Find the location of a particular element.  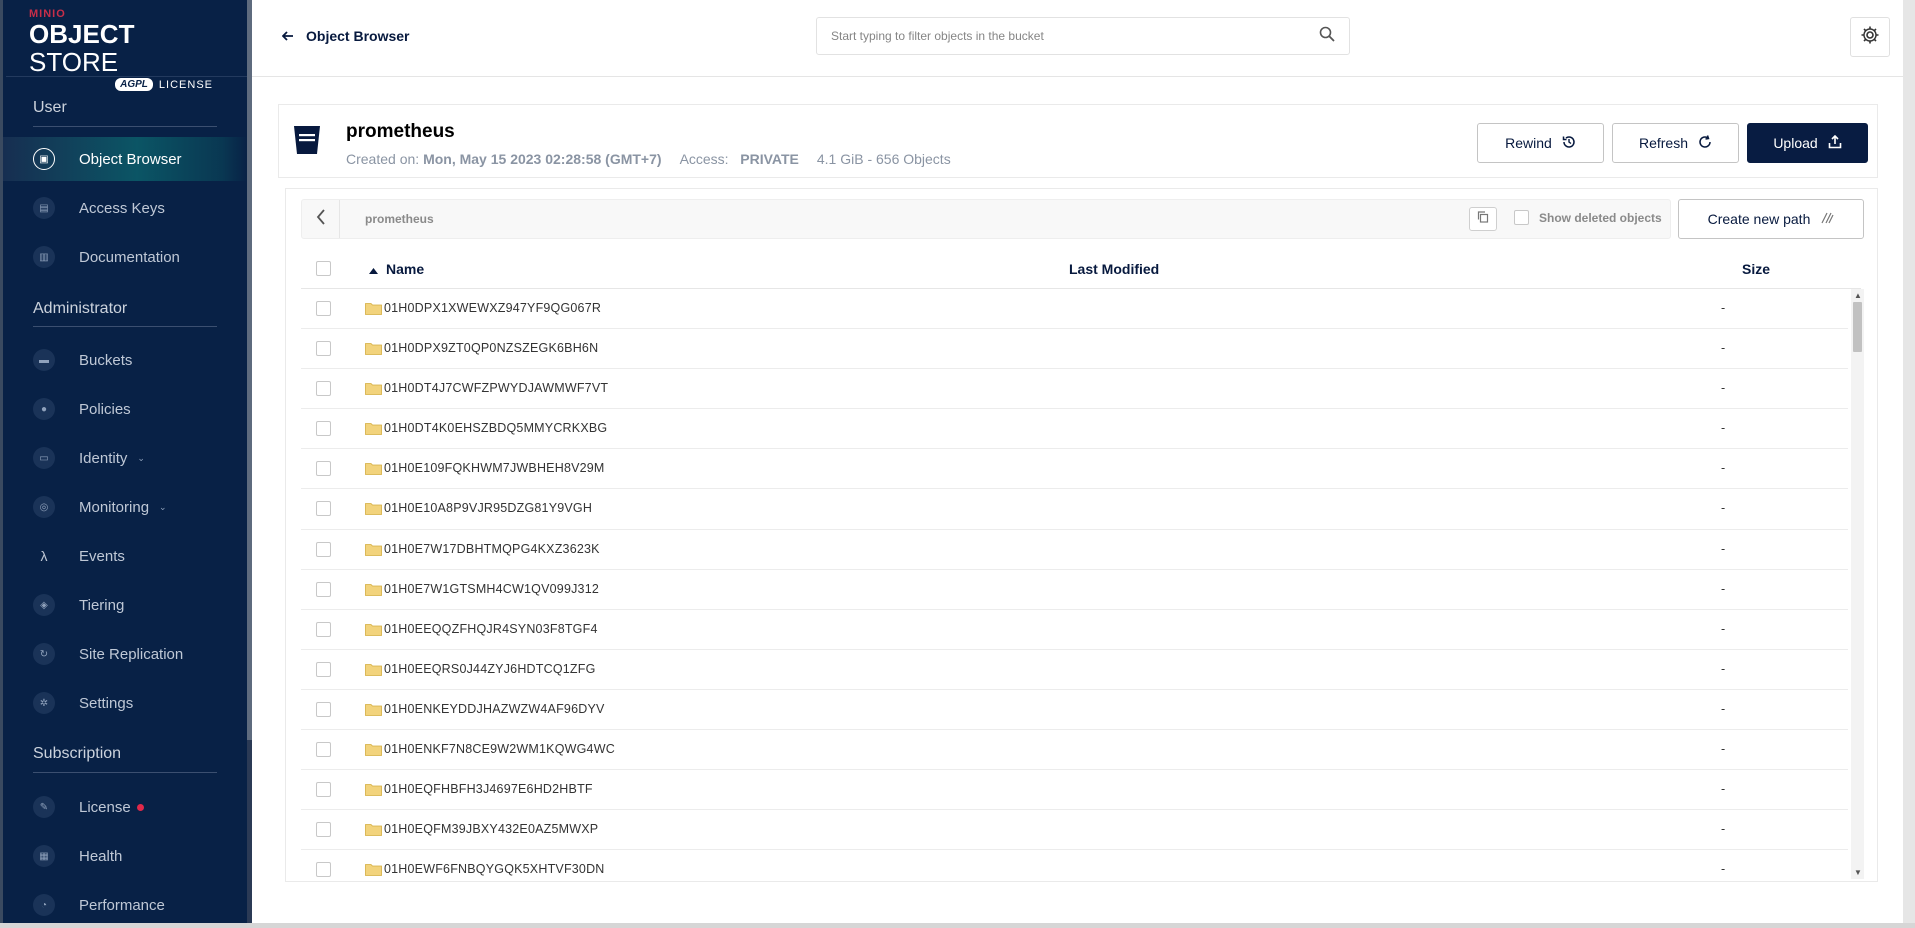

settings-button is located at coordinates (1870, 37).